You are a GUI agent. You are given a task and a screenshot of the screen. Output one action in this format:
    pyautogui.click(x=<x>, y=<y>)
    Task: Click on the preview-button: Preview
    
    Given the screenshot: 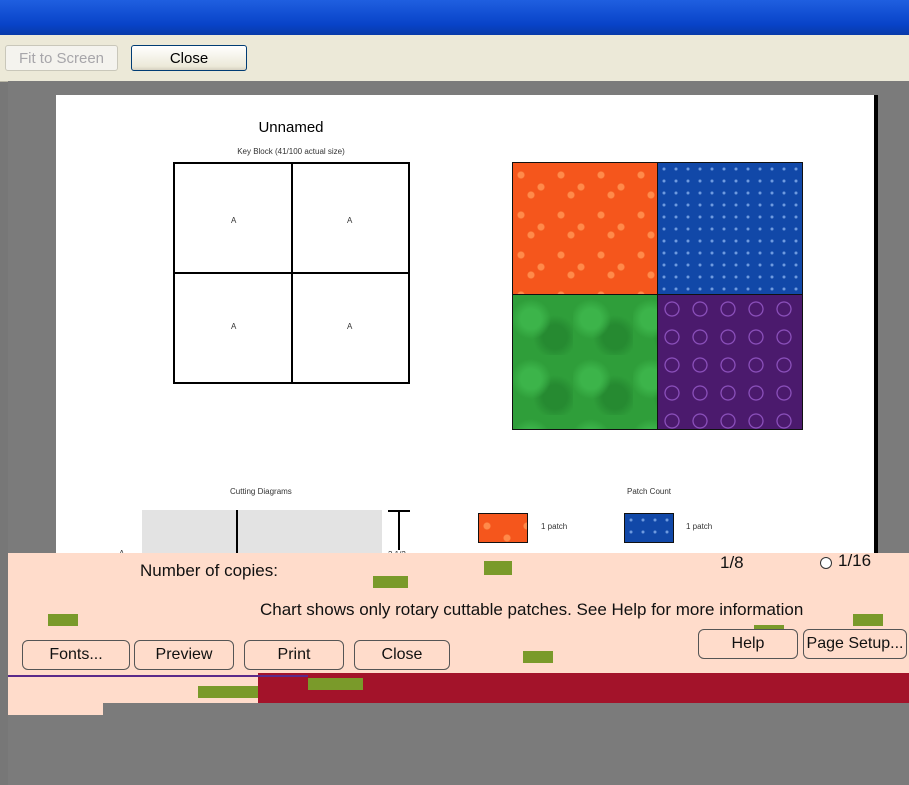 What is the action you would take?
    pyautogui.click(x=184, y=655)
    